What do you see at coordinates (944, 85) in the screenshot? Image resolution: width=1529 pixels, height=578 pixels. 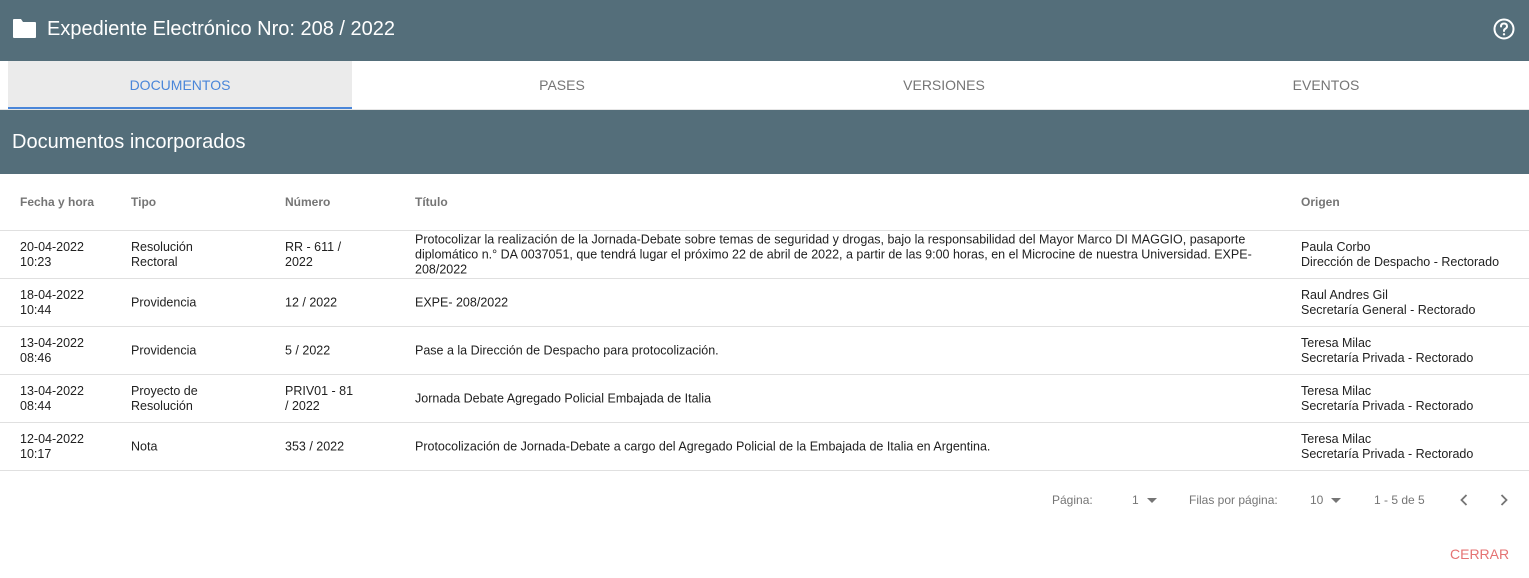 I see `tab-versiones: VERSIONES` at bounding box center [944, 85].